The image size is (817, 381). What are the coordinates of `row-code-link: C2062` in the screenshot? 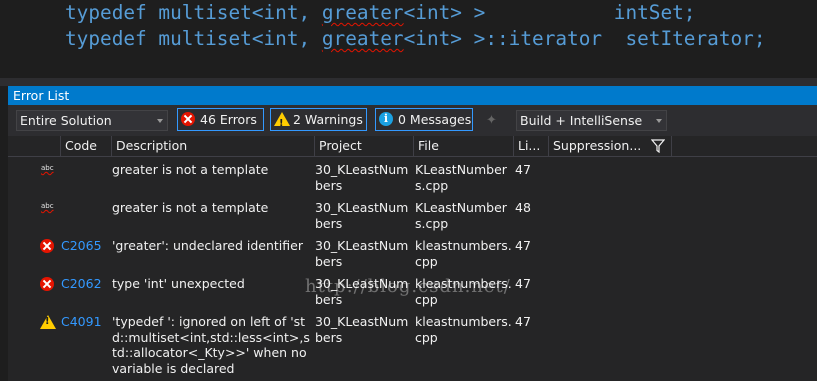 It's located at (81, 284).